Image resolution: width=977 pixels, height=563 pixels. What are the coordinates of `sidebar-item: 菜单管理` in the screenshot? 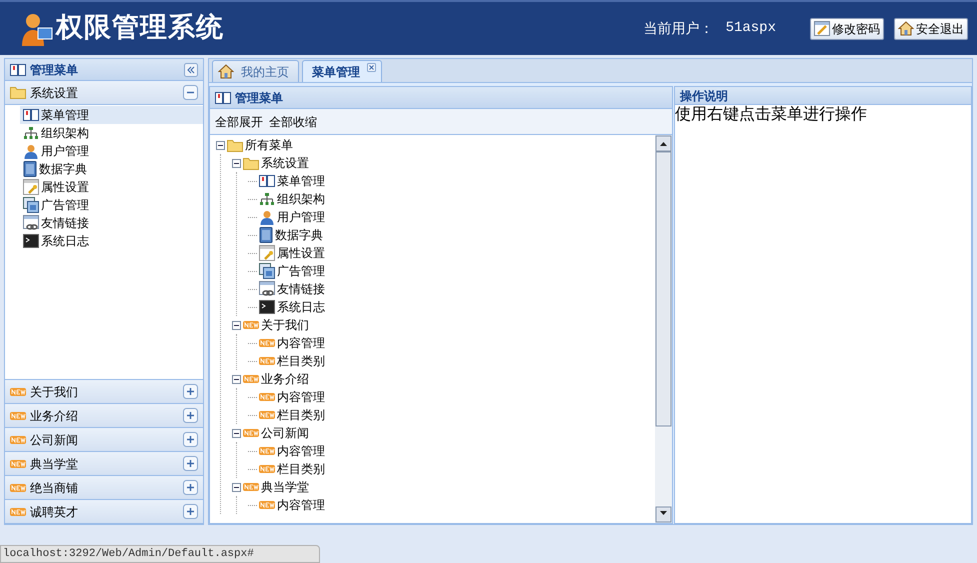 It's located at (111, 115).